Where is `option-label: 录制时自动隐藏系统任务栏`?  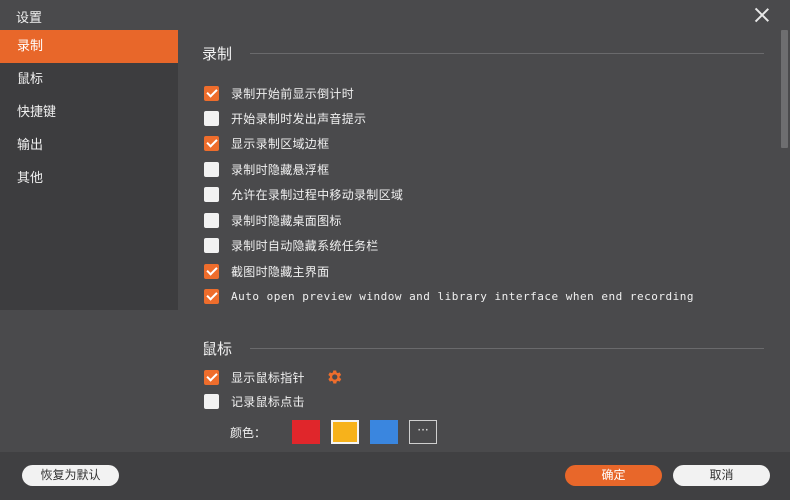 option-label: 录制时自动隐藏系统任务栏 is located at coordinates (305, 245).